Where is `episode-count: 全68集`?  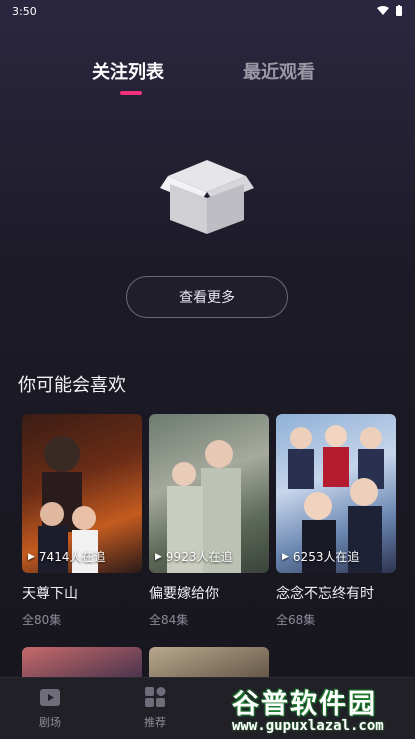
episode-count: 全68集 is located at coordinates (296, 620).